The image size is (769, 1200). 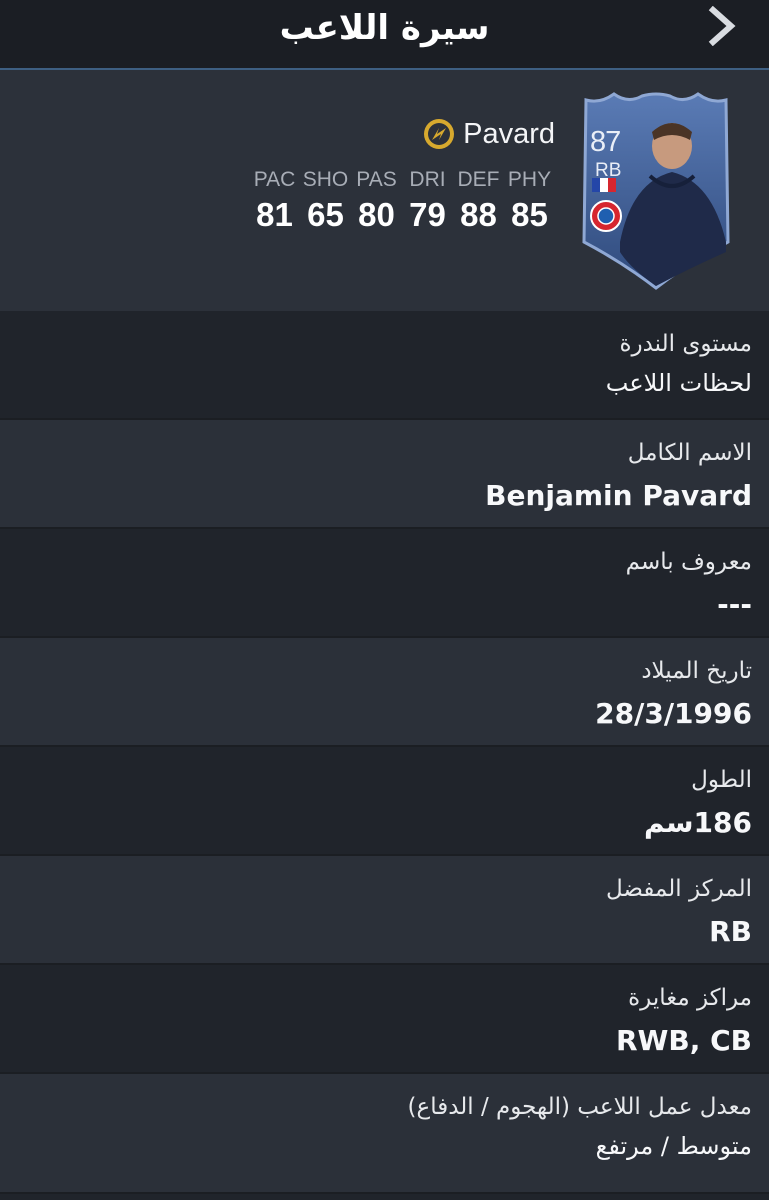 I want to click on info-row-birth-date: تاريخ الميلاد 28/3/1996, so click(x=384, y=692).